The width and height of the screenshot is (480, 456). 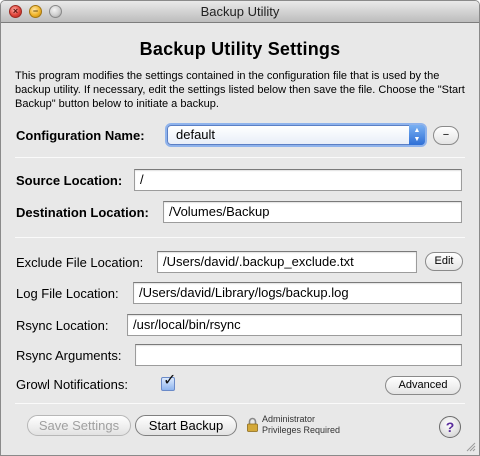 I want to click on window-title: Backup Utility, so click(x=240, y=11).